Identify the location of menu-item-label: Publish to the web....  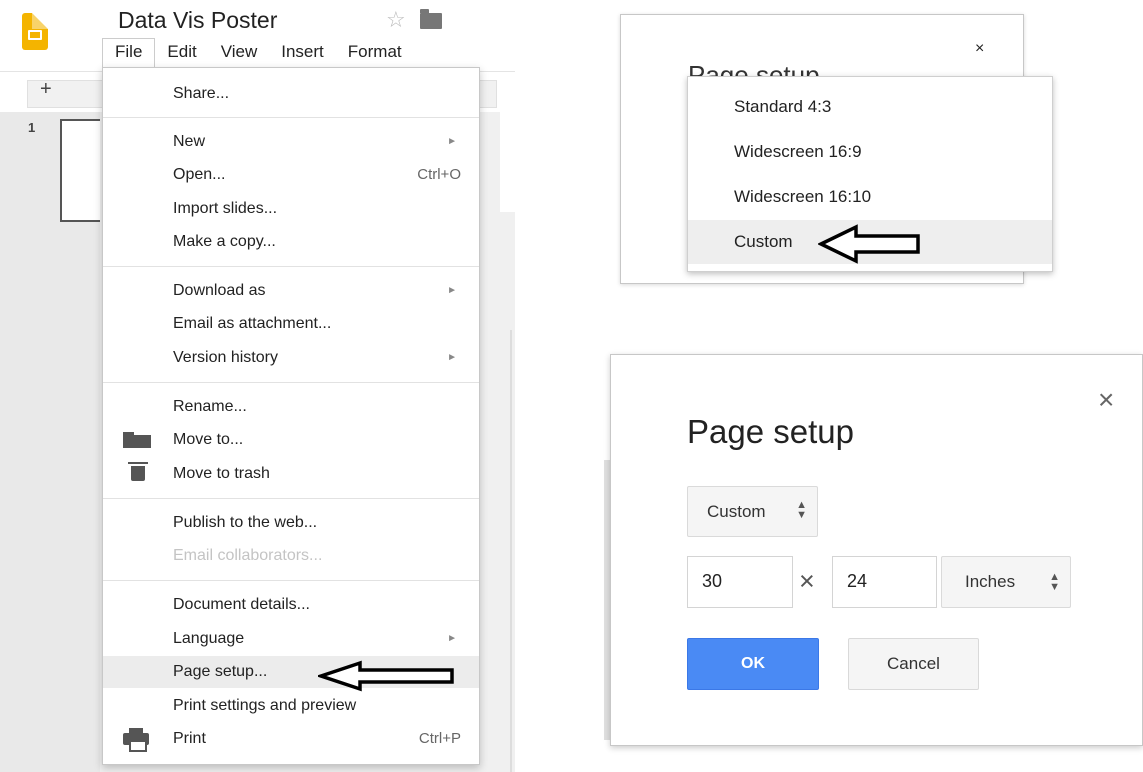
(245, 522).